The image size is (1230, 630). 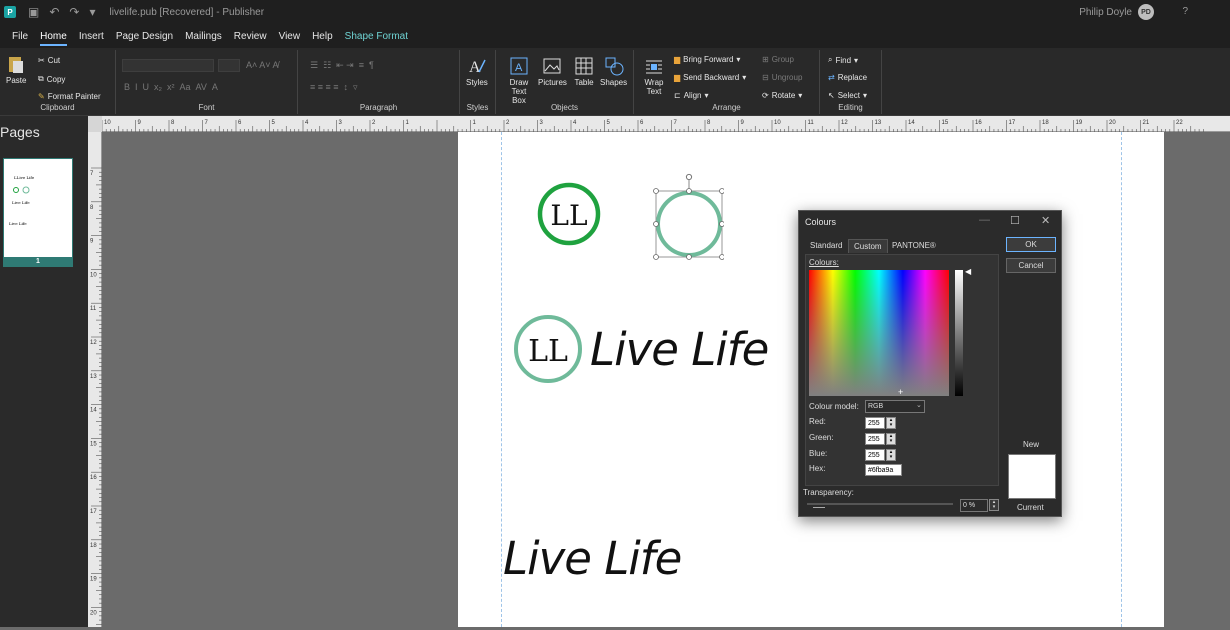 I want to click on send-backward-button: ▆ Send Backward ▾, so click(x=710, y=77).